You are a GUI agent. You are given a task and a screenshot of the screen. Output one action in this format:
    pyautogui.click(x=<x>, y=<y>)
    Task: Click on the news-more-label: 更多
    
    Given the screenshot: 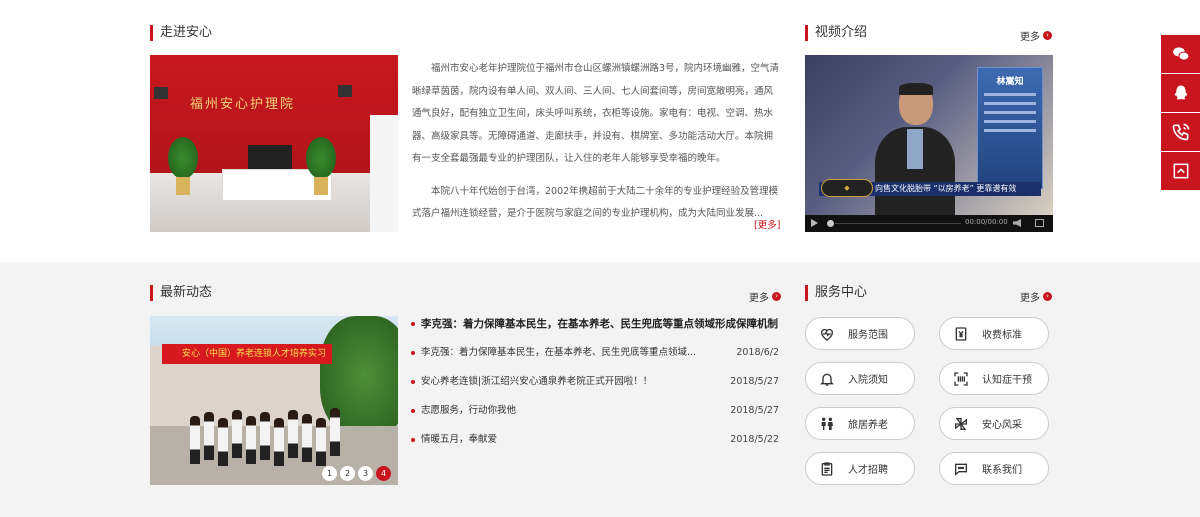 What is the action you would take?
    pyautogui.click(x=759, y=298)
    